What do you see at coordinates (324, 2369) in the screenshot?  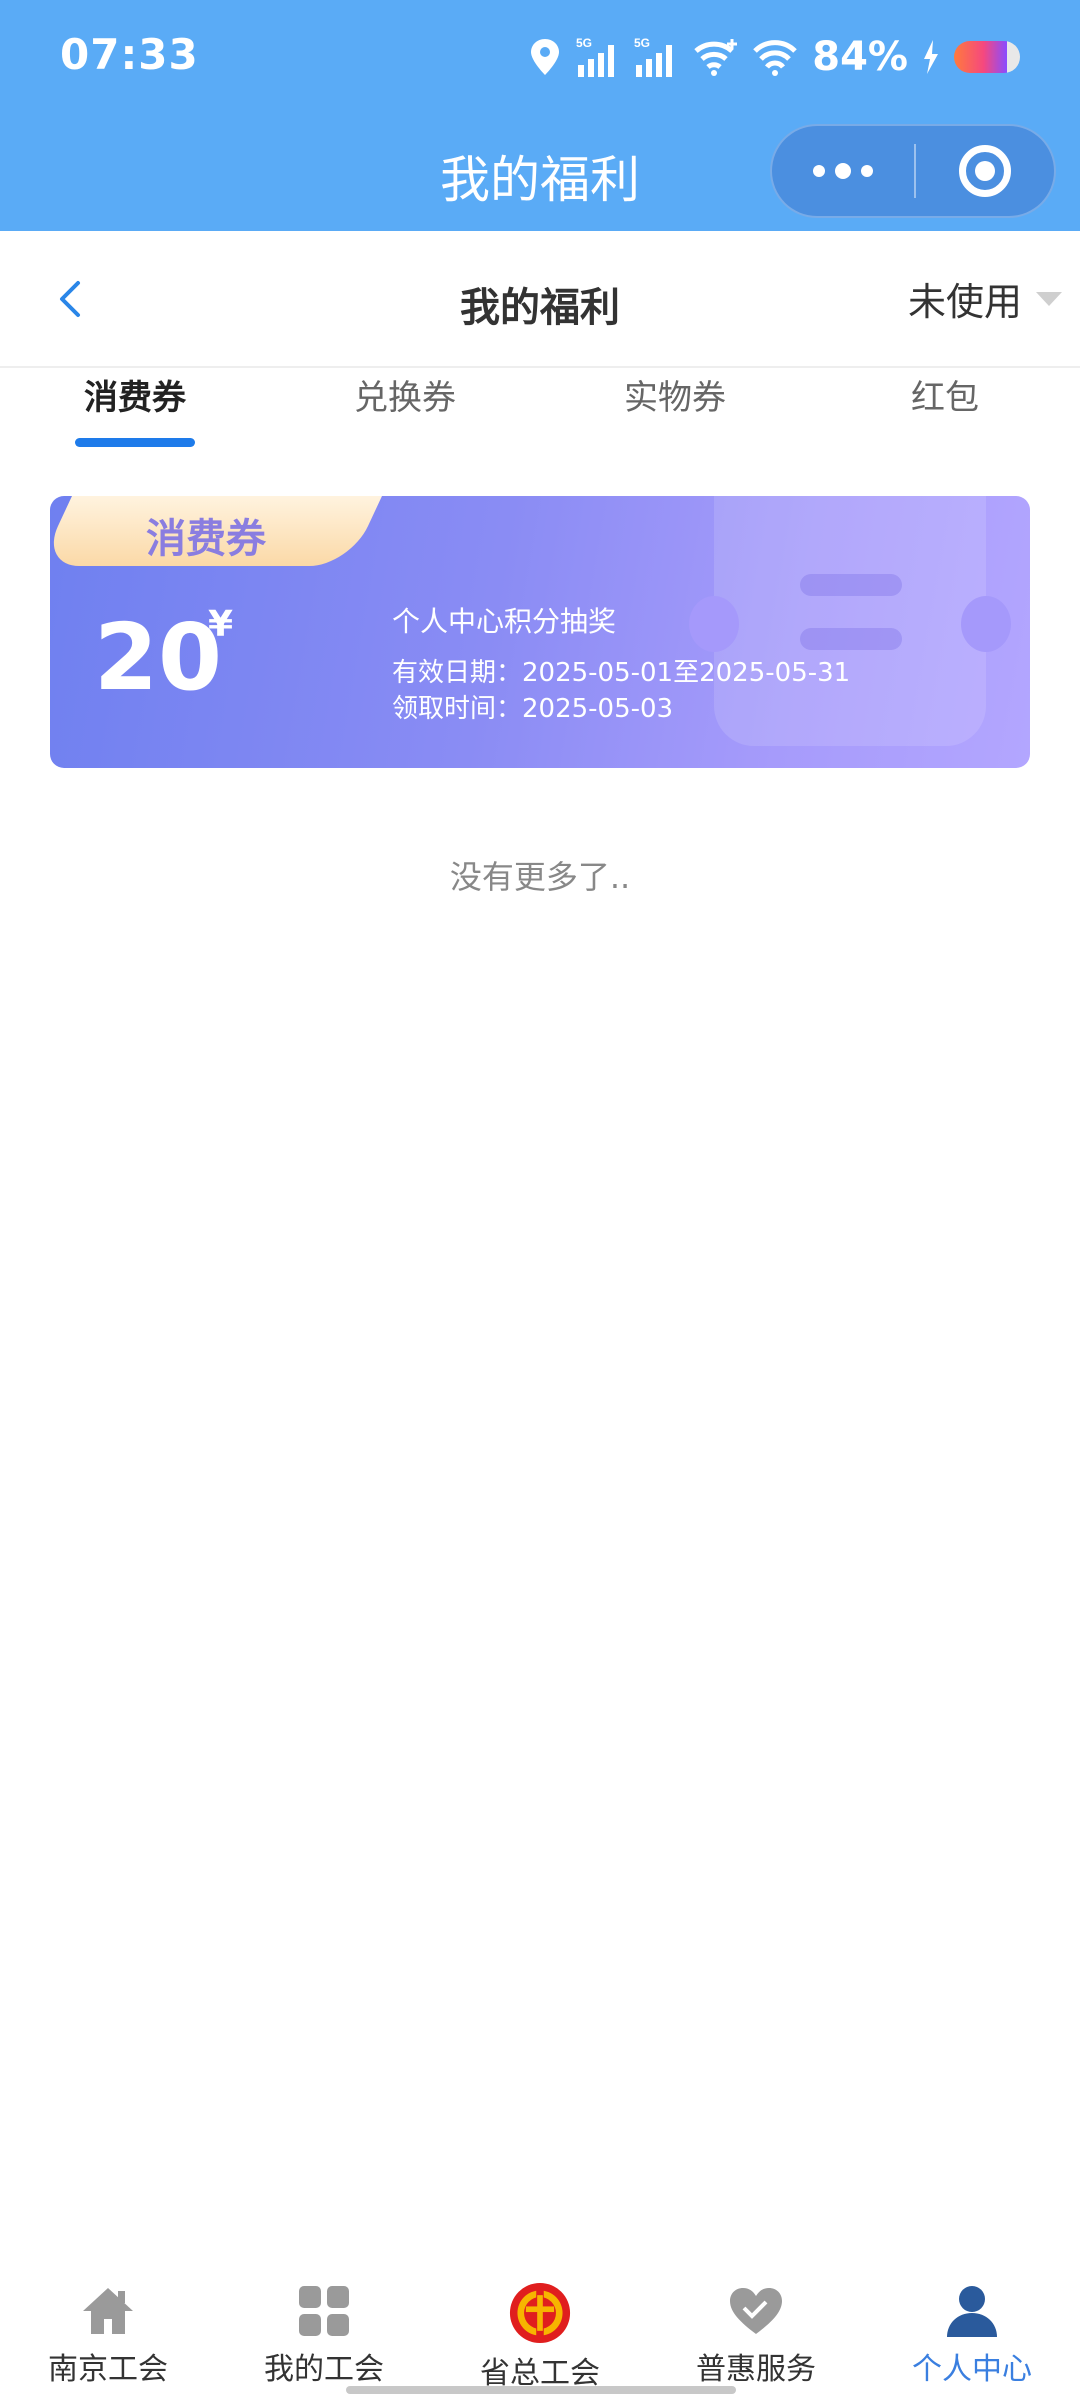 I see `nav-label: 我的工会` at bounding box center [324, 2369].